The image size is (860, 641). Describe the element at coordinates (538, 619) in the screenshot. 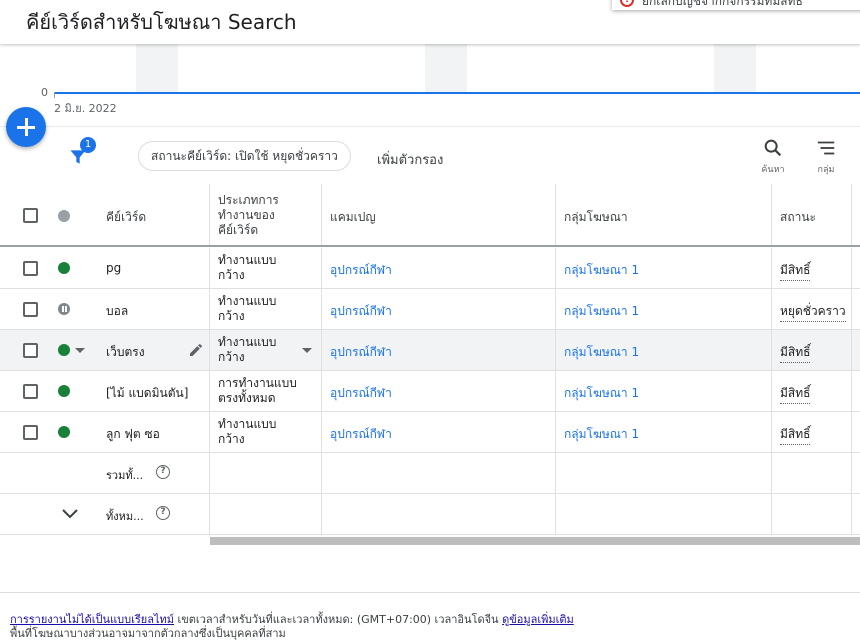

I see `learn-more-link: ดูข้อมูลเพิ่มเติม` at that location.